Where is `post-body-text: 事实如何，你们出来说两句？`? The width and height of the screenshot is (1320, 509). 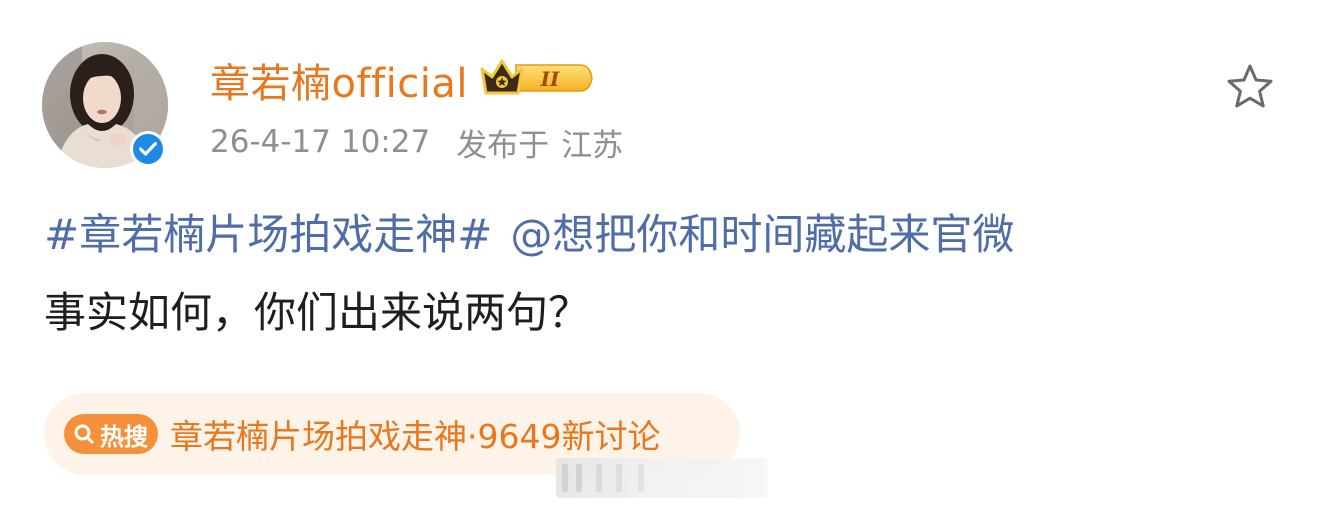 post-body-text: 事实如何，你们出来说两句？ is located at coordinates (317, 312).